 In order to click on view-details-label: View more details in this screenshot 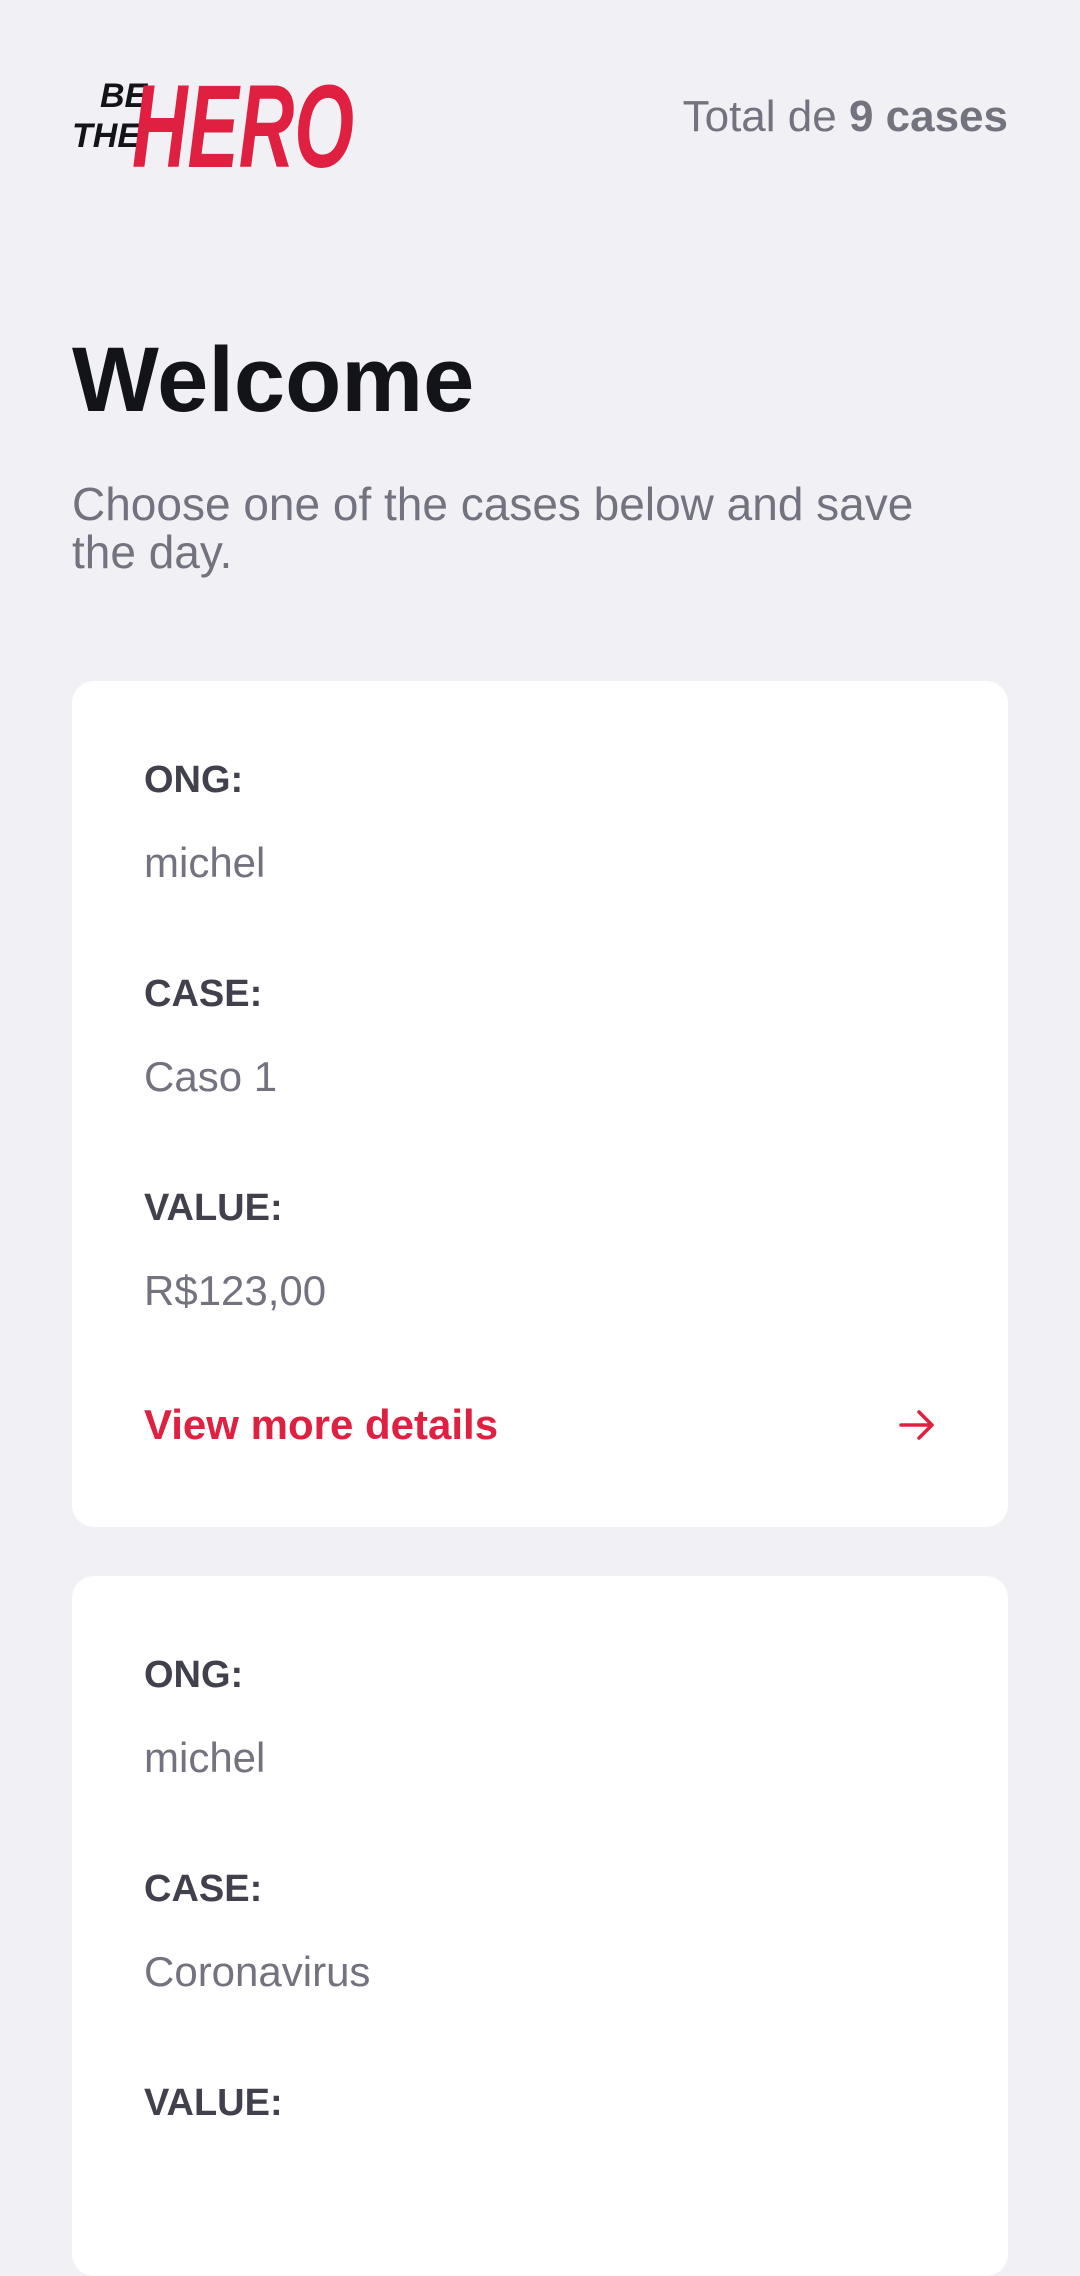, I will do `click(321, 1424)`.